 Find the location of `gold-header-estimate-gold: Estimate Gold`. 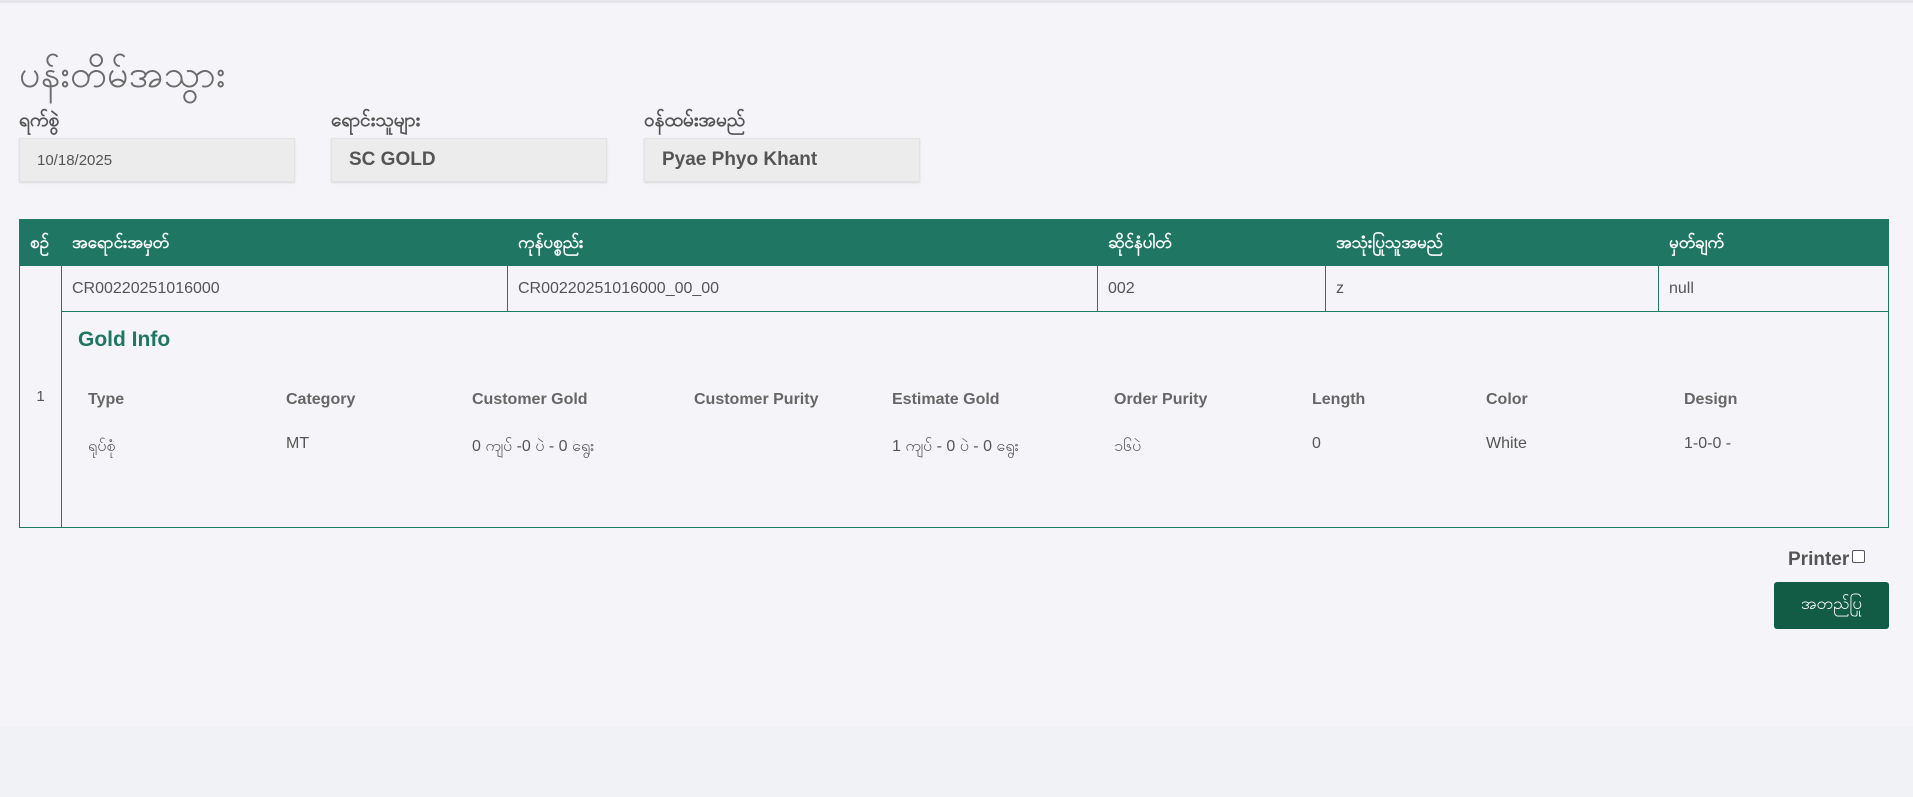

gold-header-estimate-gold: Estimate Gold is located at coordinates (946, 399).